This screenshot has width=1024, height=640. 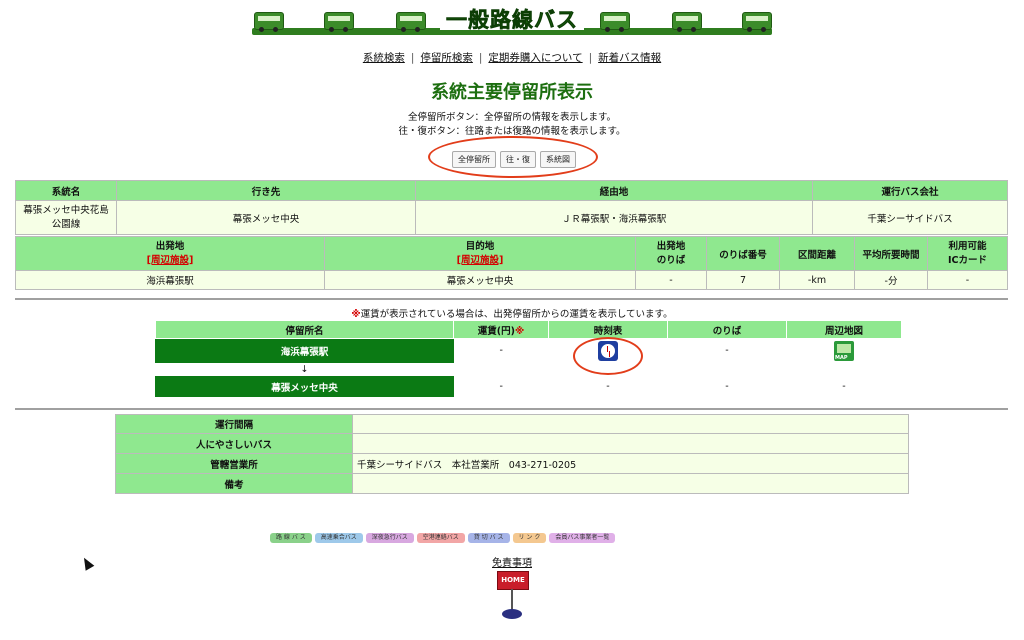 I want to click on distance-value: -km, so click(x=817, y=280).